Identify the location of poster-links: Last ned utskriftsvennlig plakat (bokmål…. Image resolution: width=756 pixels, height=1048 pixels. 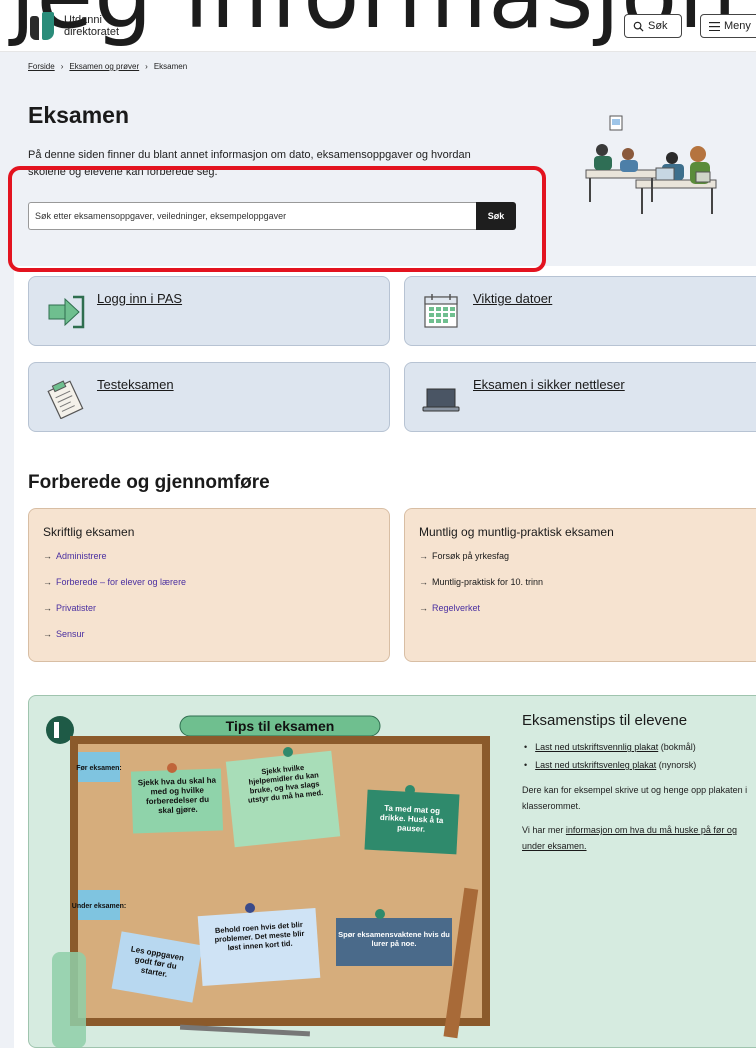
(610, 760).